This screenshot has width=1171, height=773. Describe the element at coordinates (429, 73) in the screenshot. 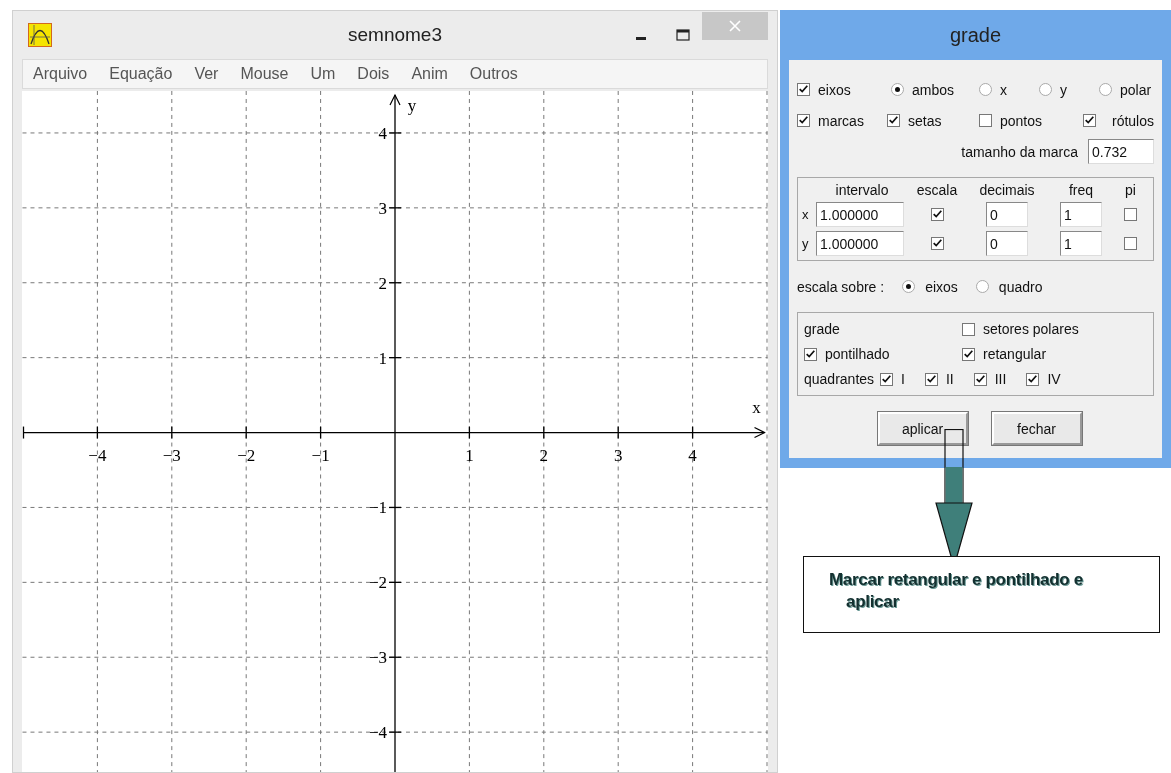

I see `menu-item: Anim` at that location.